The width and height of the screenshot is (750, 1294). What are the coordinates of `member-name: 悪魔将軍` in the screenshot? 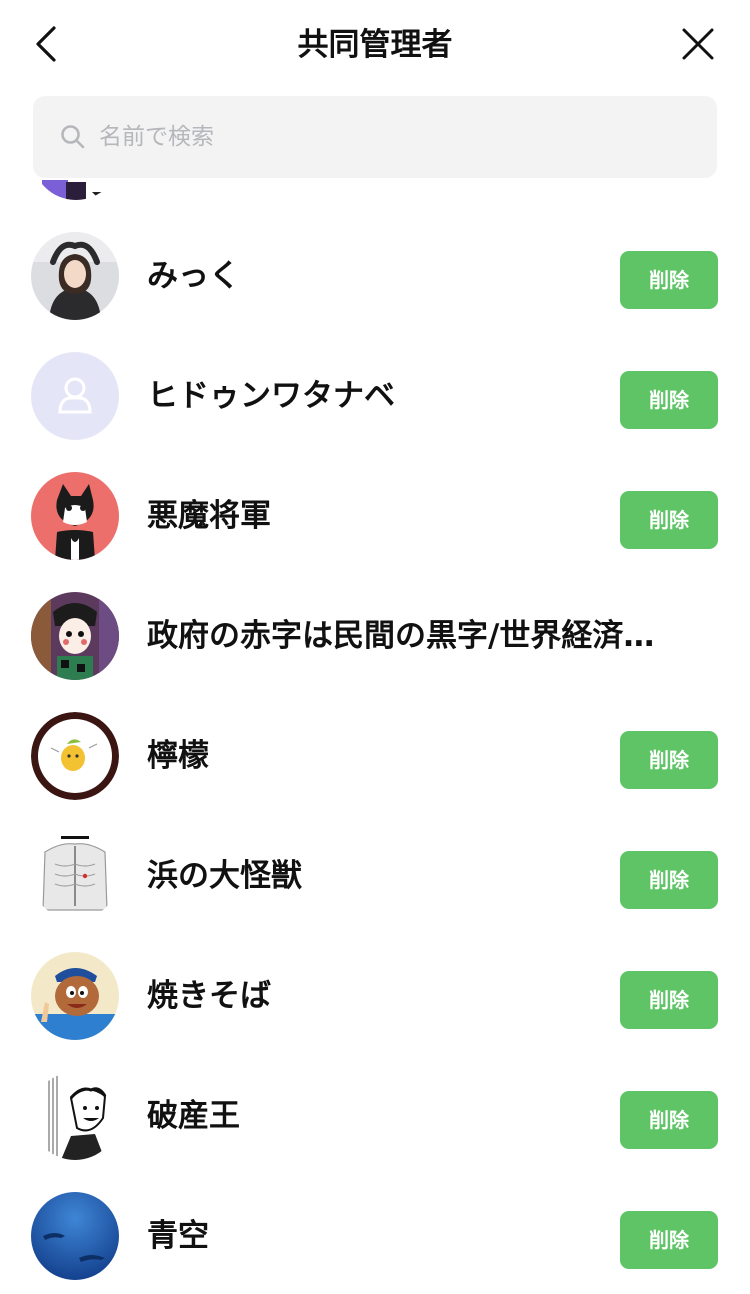 It's located at (209, 516).